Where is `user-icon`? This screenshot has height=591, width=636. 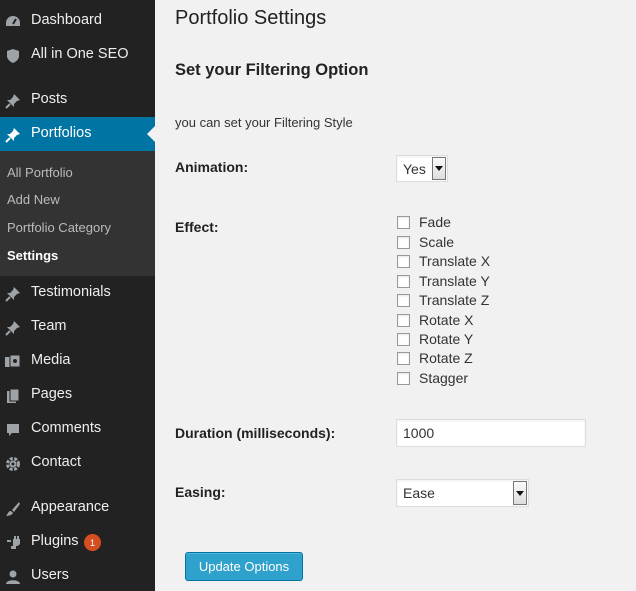
user-icon is located at coordinates (13, 576).